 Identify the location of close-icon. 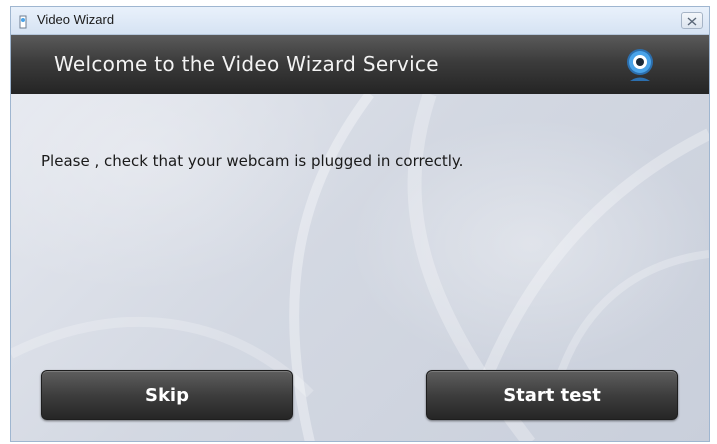
(692, 20).